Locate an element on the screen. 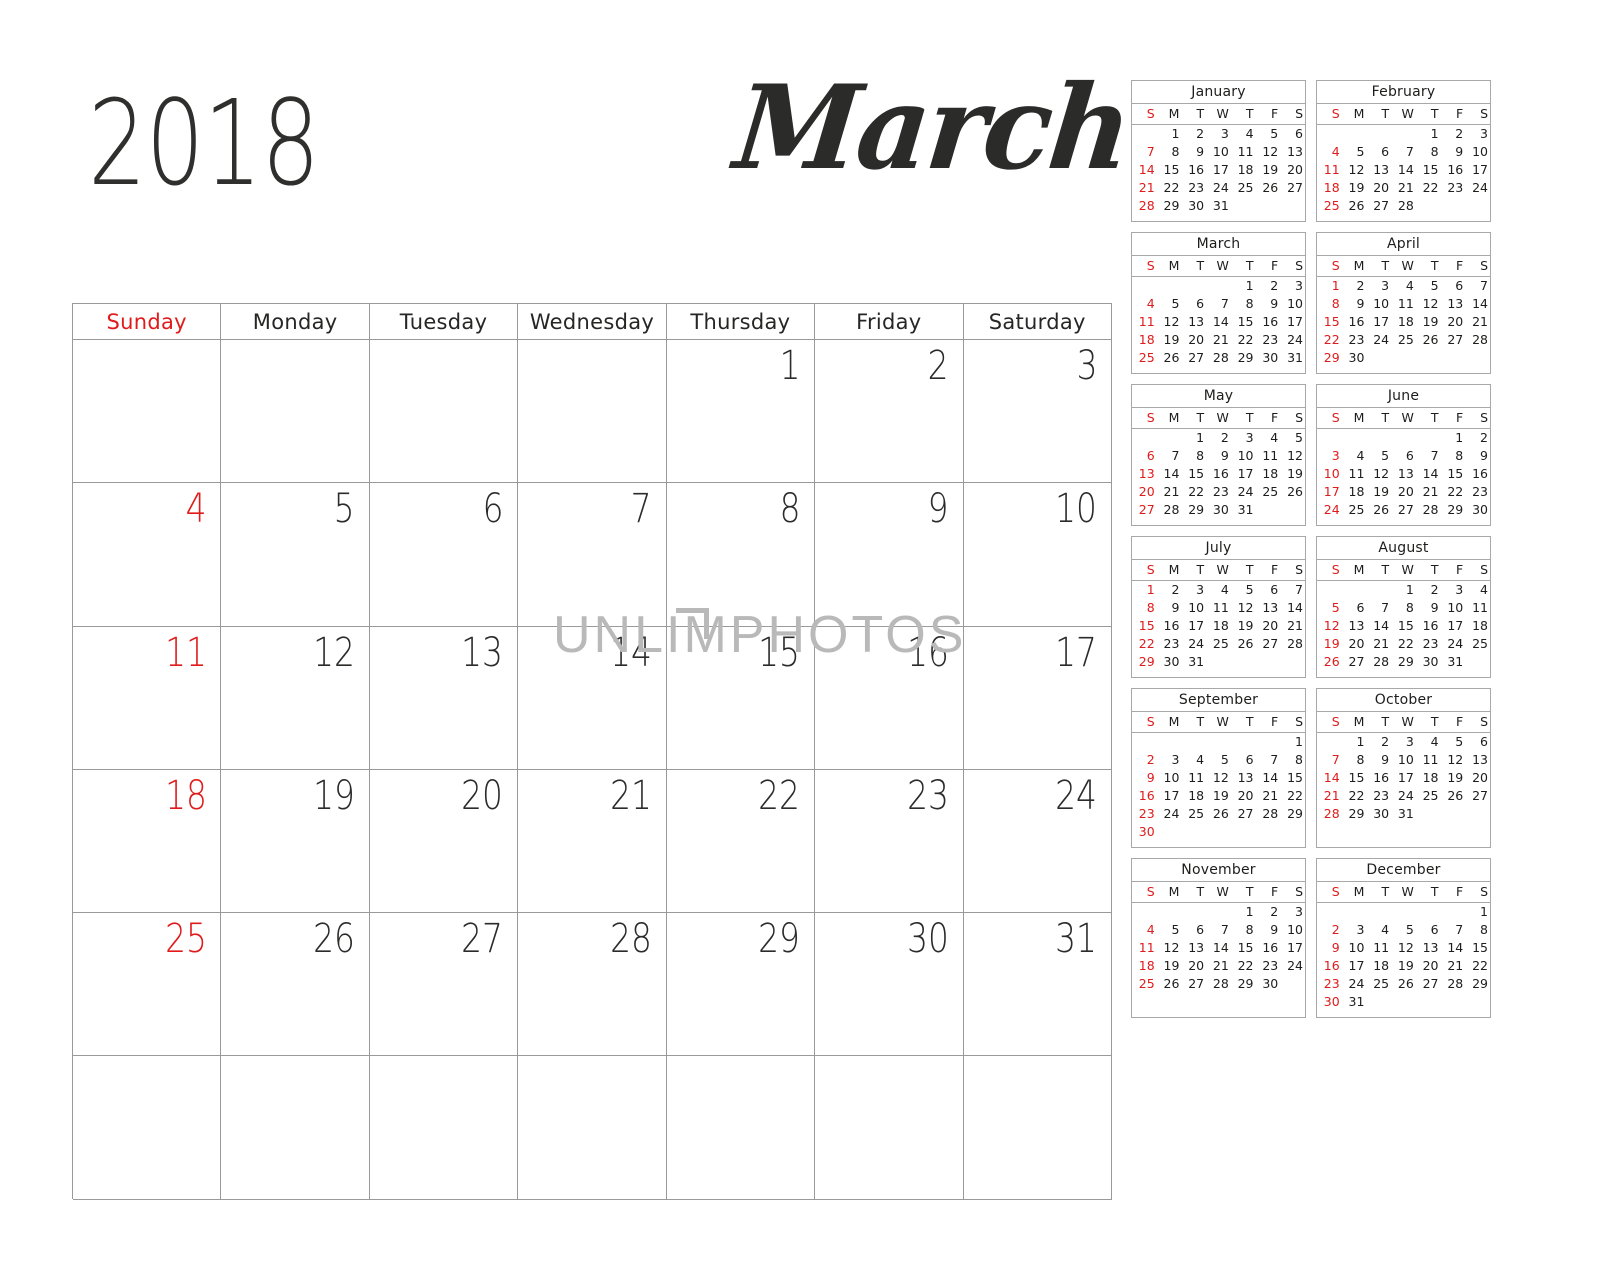  mini-day-cell: 1 is located at coordinates (1354, 742).